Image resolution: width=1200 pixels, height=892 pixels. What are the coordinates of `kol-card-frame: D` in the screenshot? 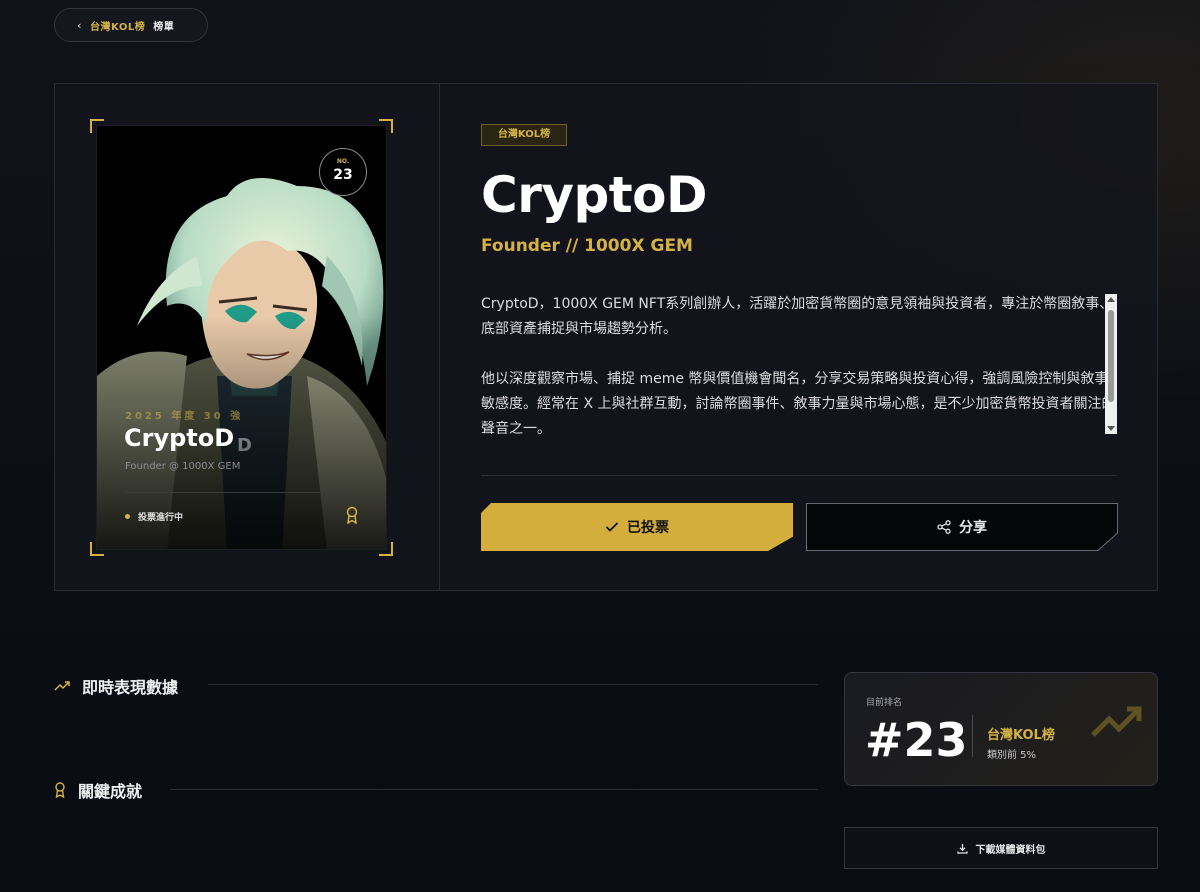 It's located at (241, 337).